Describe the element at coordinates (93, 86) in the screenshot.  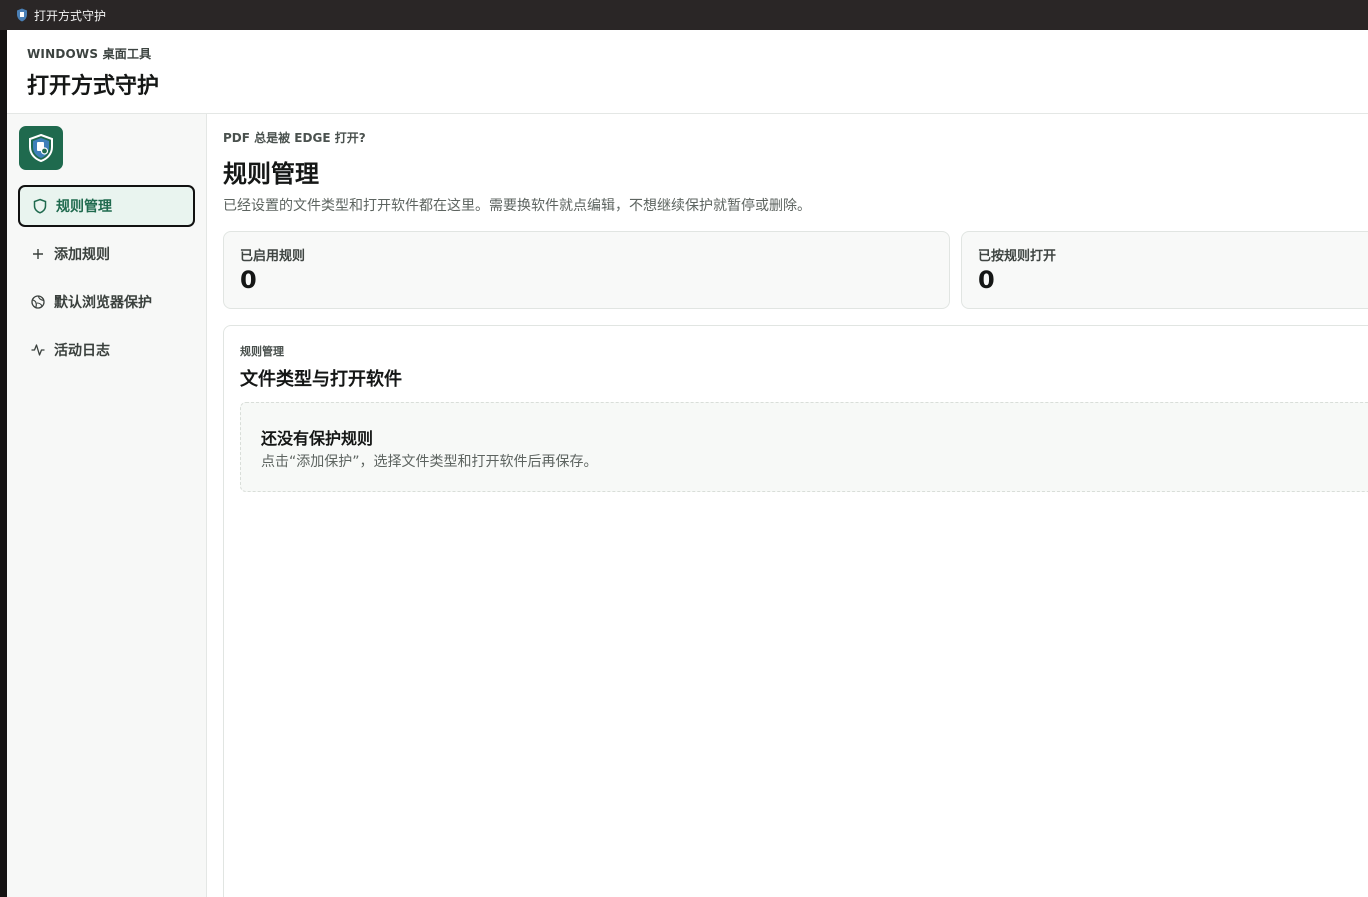
I see `app-title: 打开方式守护` at that location.